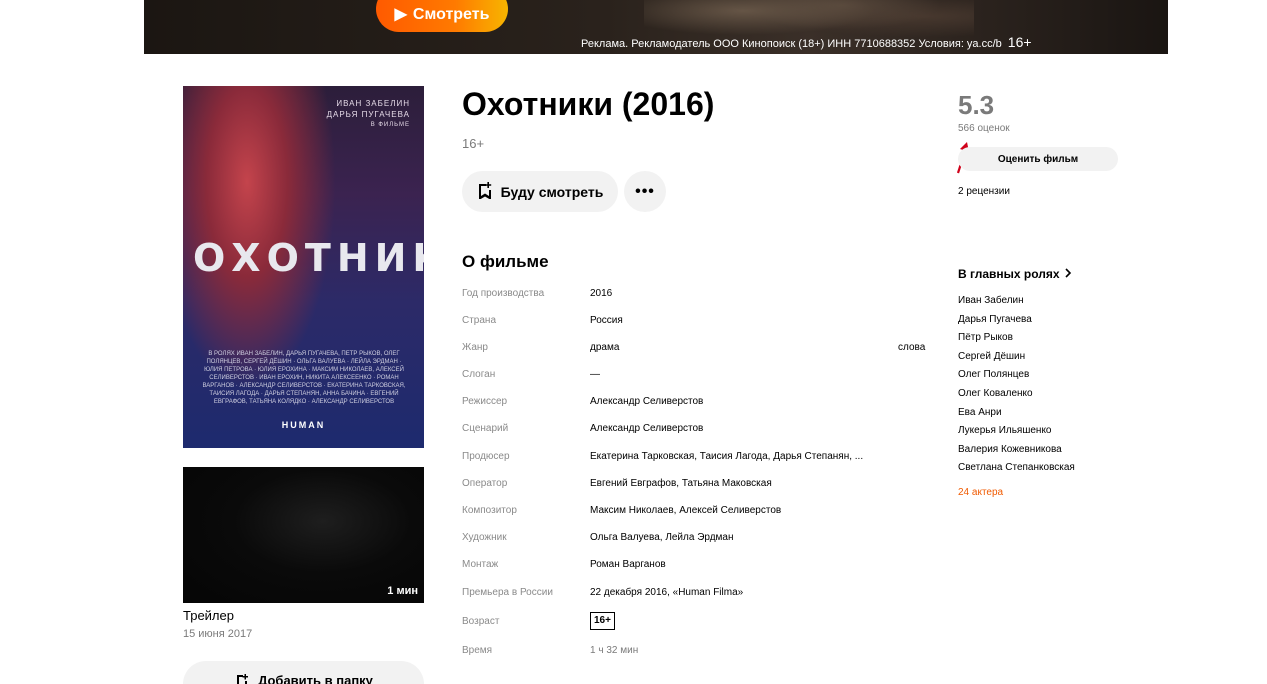 This screenshot has height=684, width=1267. What do you see at coordinates (685, 510) in the screenshot?
I see `info-value-composer: Максим Николаев, Алексей Селиверстов` at bounding box center [685, 510].